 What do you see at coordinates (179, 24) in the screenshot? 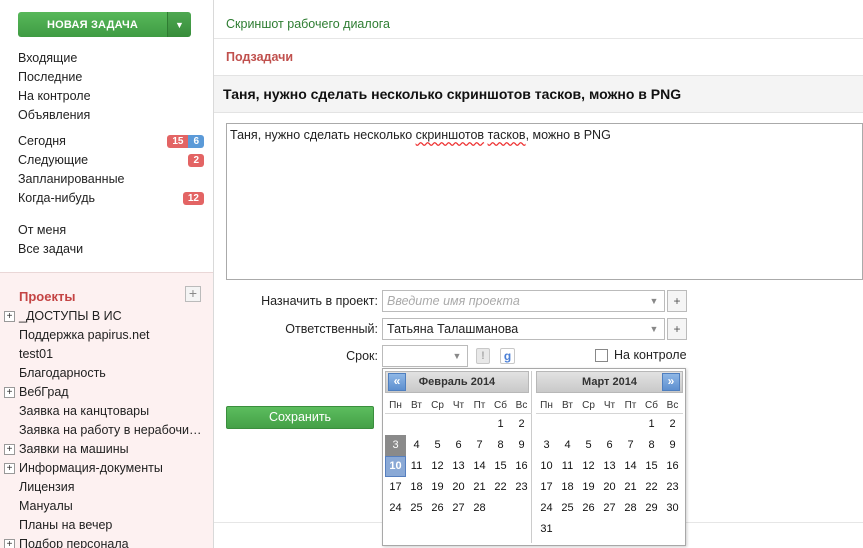
I see `new-task-dropdown-button: ▼` at bounding box center [179, 24].